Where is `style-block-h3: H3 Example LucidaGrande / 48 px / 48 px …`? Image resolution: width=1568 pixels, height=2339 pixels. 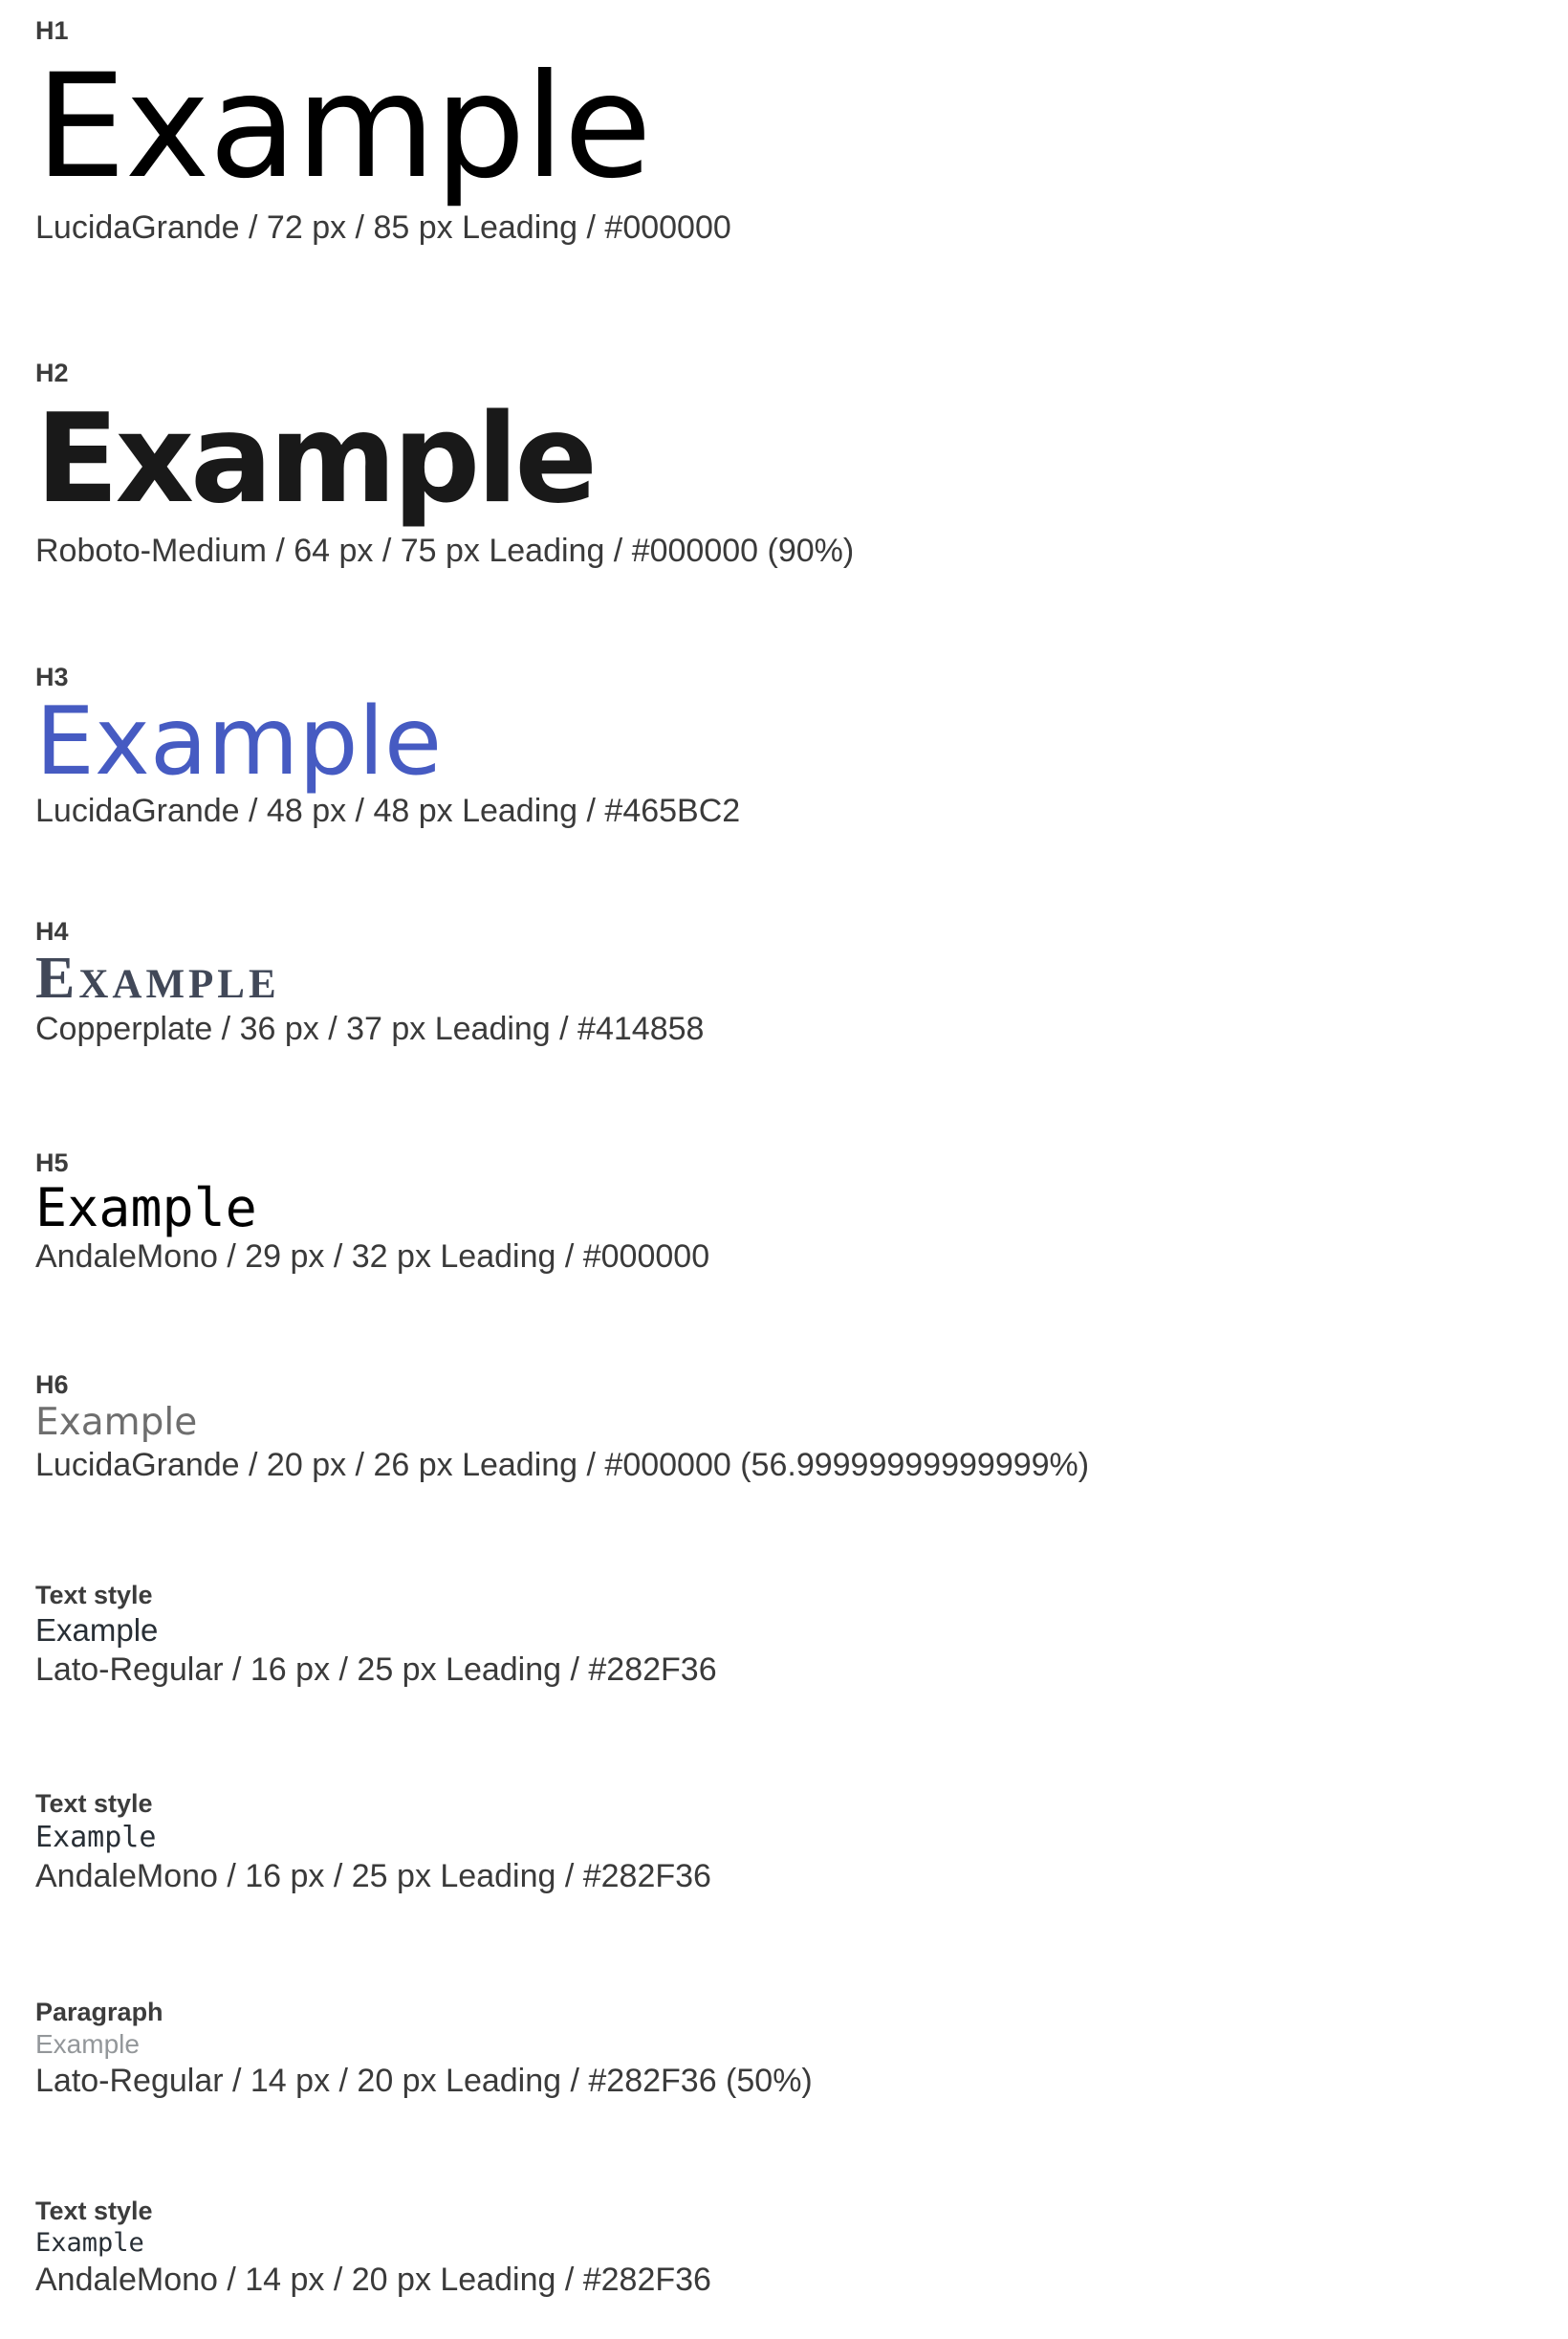
style-block-h3: H3 Example LucidaGrande / 48 px / 48 px … is located at coordinates (387, 746).